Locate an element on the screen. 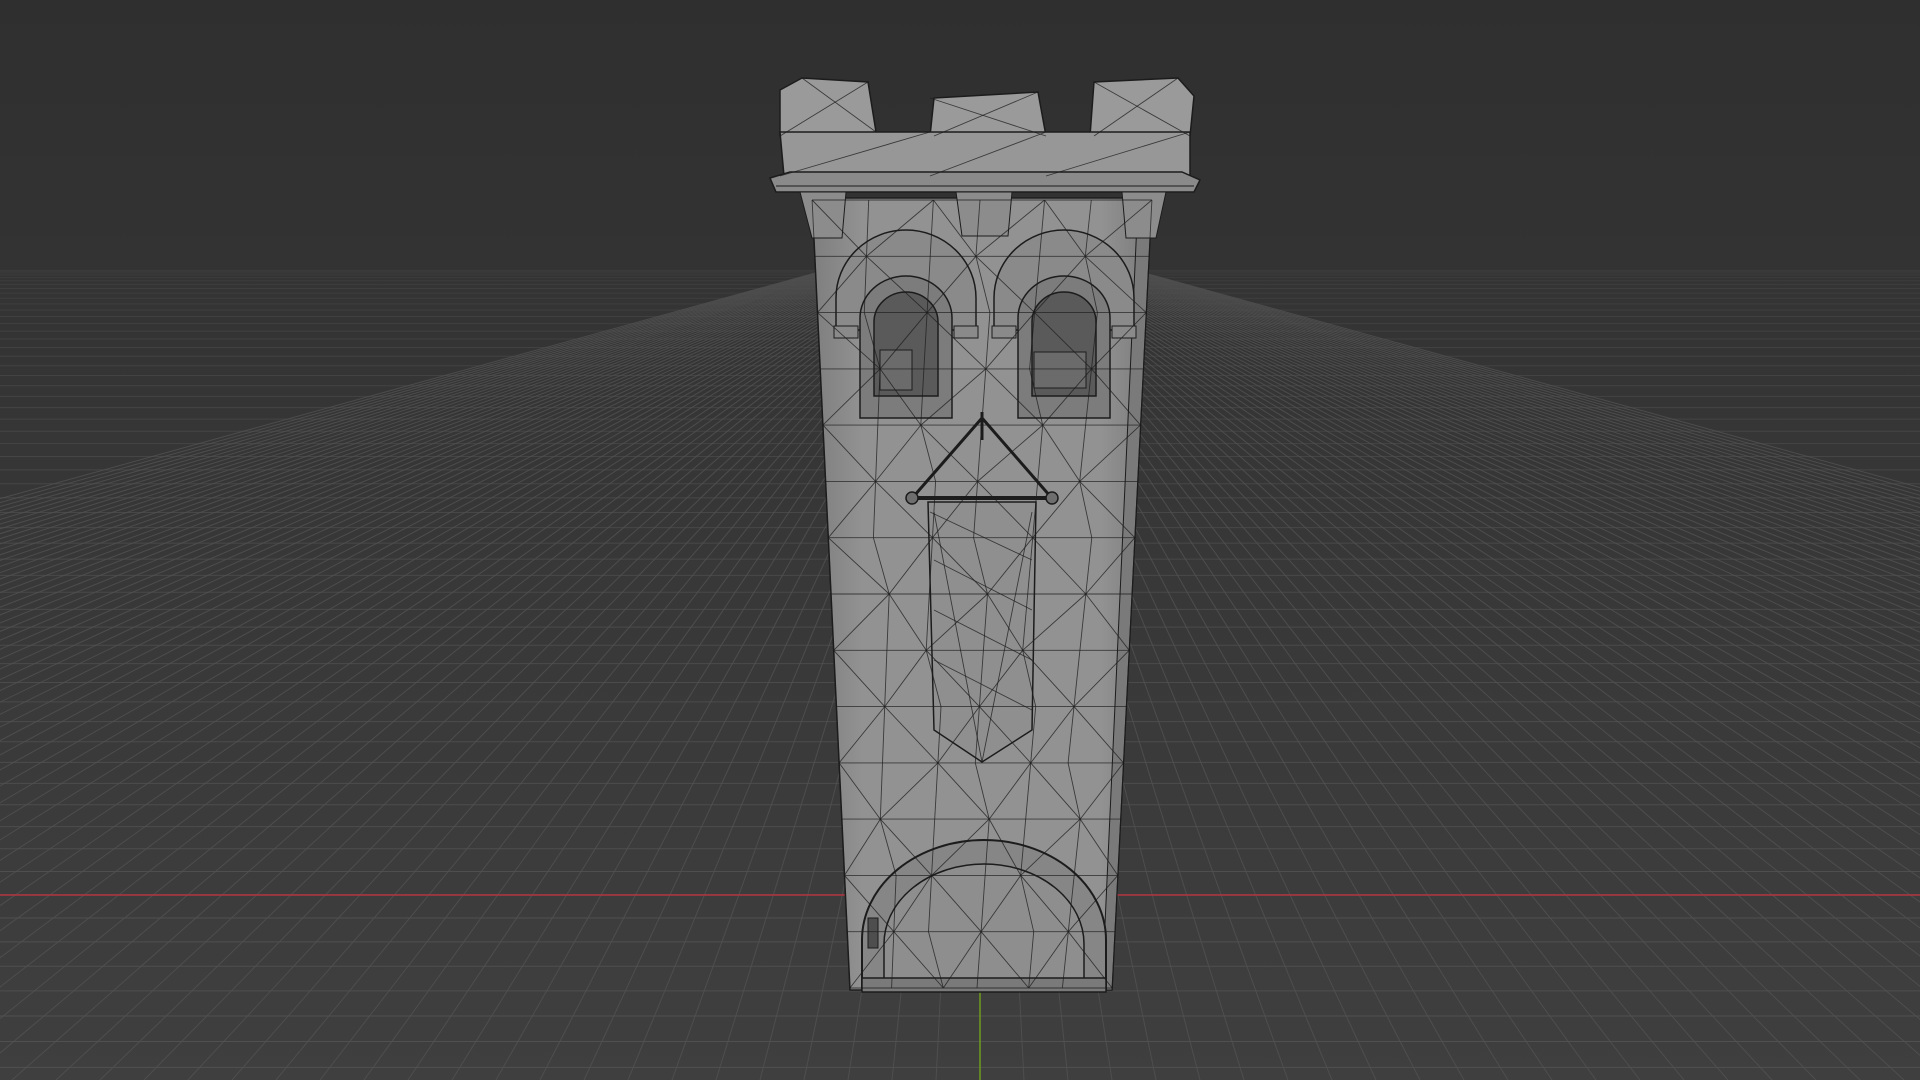 This screenshot has height=1080, width=1920. corbel-center is located at coordinates (984, 214).